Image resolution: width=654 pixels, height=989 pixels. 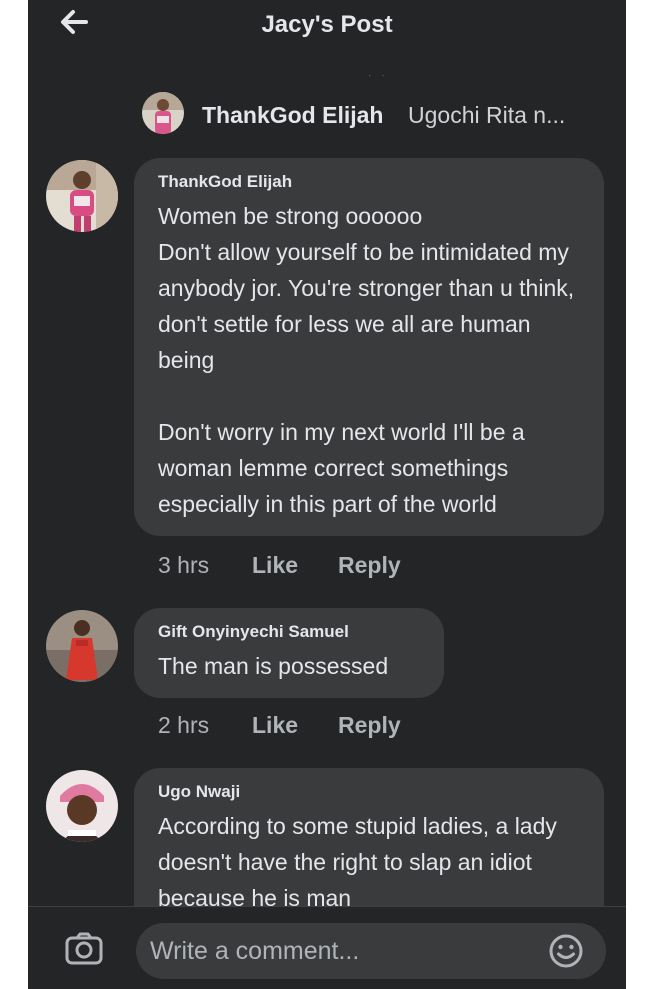 I want to click on comment-time: 2 hrs, so click(x=184, y=725).